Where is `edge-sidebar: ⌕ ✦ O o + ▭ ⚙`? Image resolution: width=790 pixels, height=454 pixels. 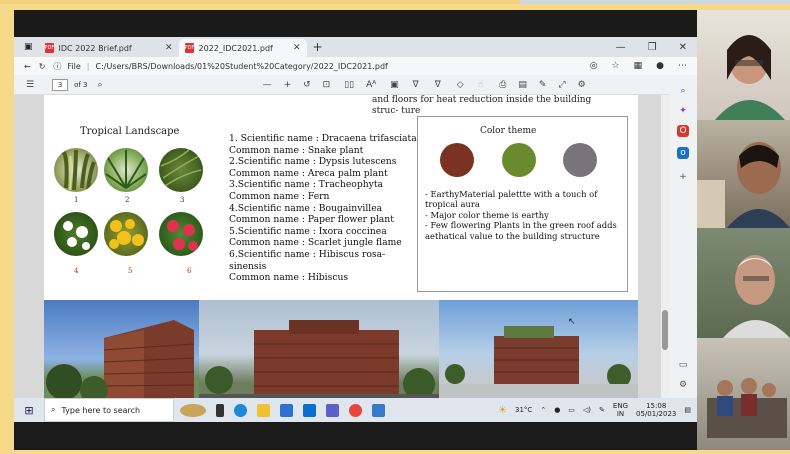
edge-sidebar: ⌕ ✦ O o + ▭ ⚙ is located at coordinates (683, 236).